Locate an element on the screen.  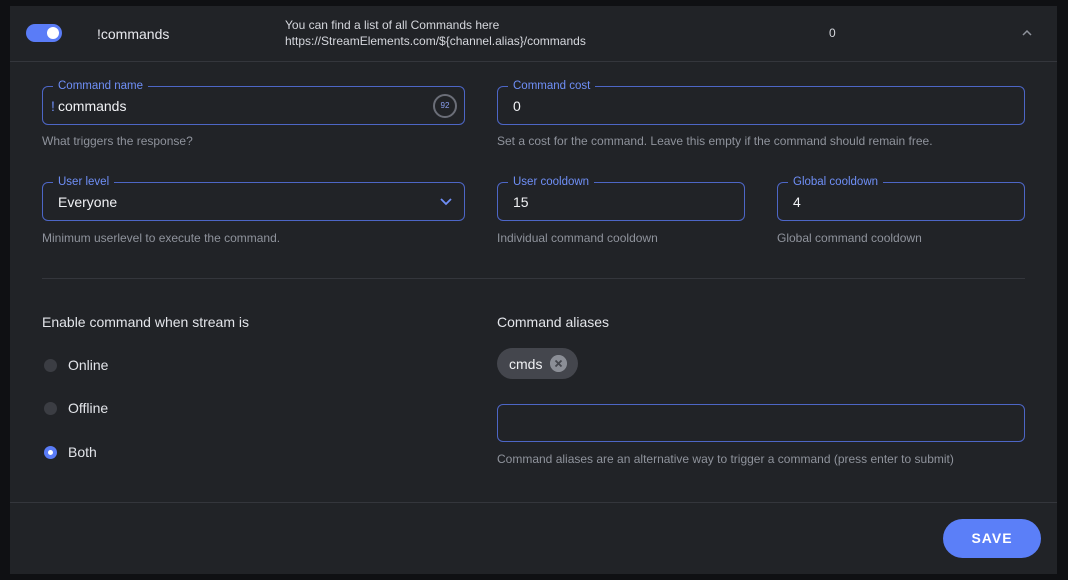
command-name-label: Command name is located at coordinates (101, 86).